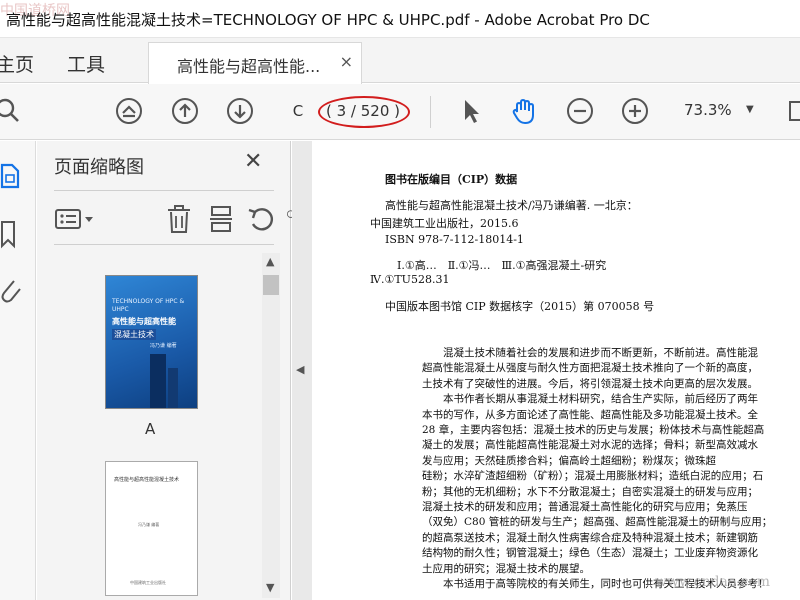  Describe the element at coordinates (750, 109) in the screenshot. I see `chevron-down-icon: ▼` at that location.